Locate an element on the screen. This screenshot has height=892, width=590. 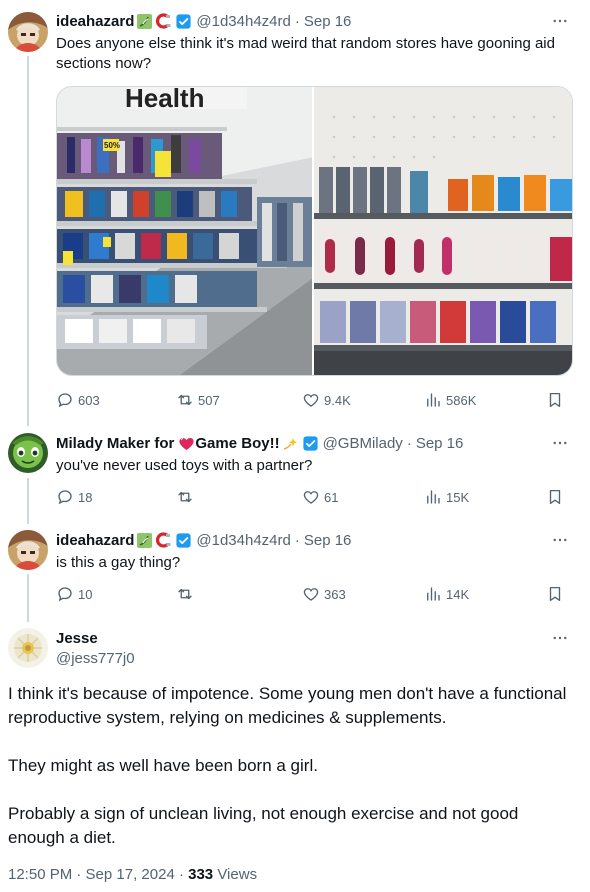
retweet-count: 507 is located at coordinates (209, 400).